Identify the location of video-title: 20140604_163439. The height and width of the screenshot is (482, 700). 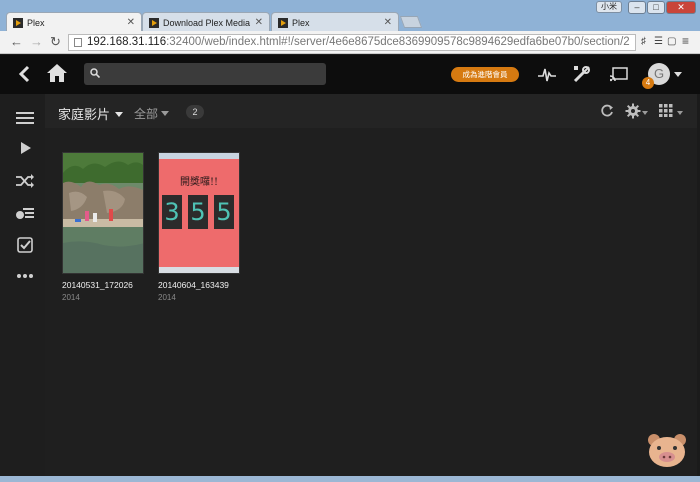
(199, 285).